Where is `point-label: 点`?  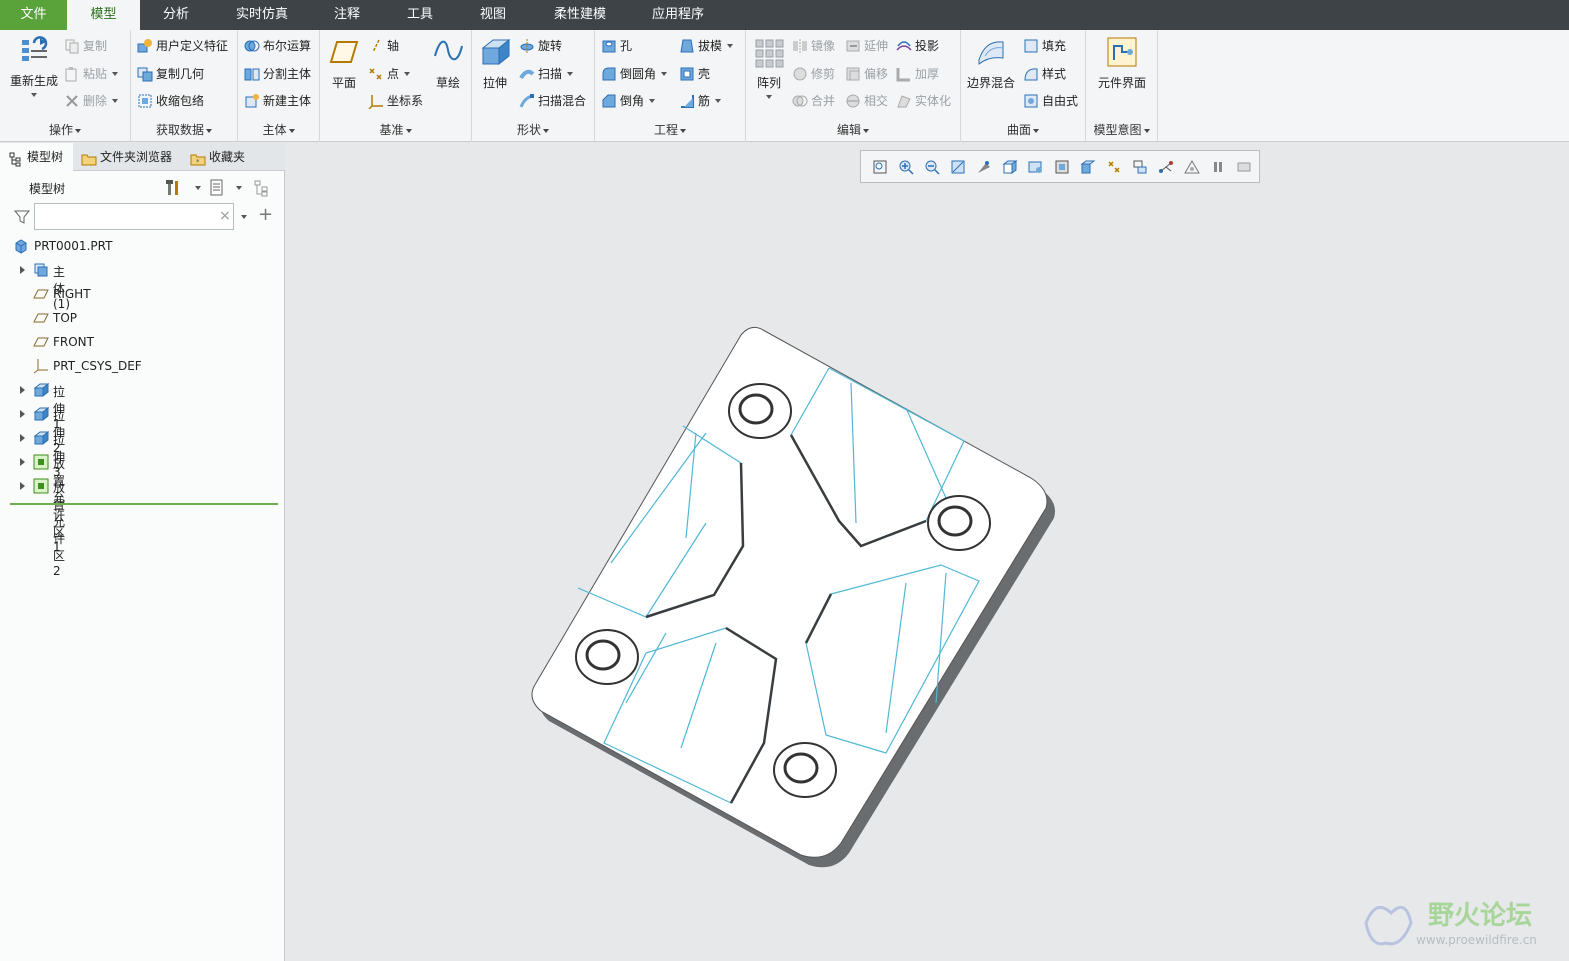
point-label: 点 is located at coordinates (393, 74).